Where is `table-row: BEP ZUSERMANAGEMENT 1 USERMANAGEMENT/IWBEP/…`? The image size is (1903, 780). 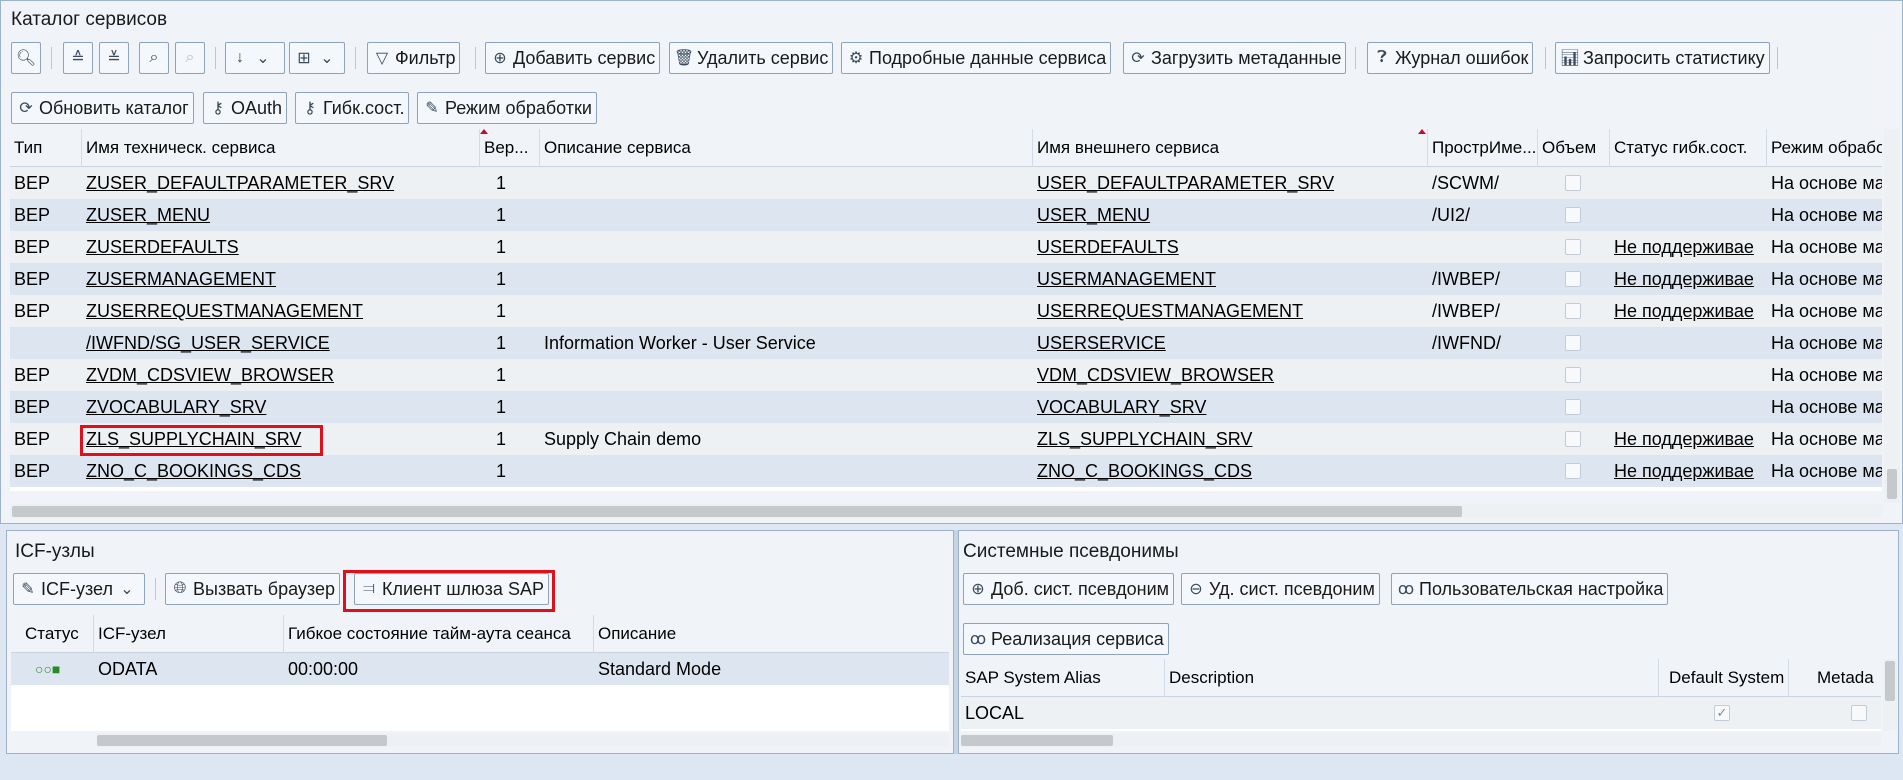 table-row: BEP ZUSERMANAGEMENT 1 USERMANAGEMENT/IWBEP/… is located at coordinates (946, 279).